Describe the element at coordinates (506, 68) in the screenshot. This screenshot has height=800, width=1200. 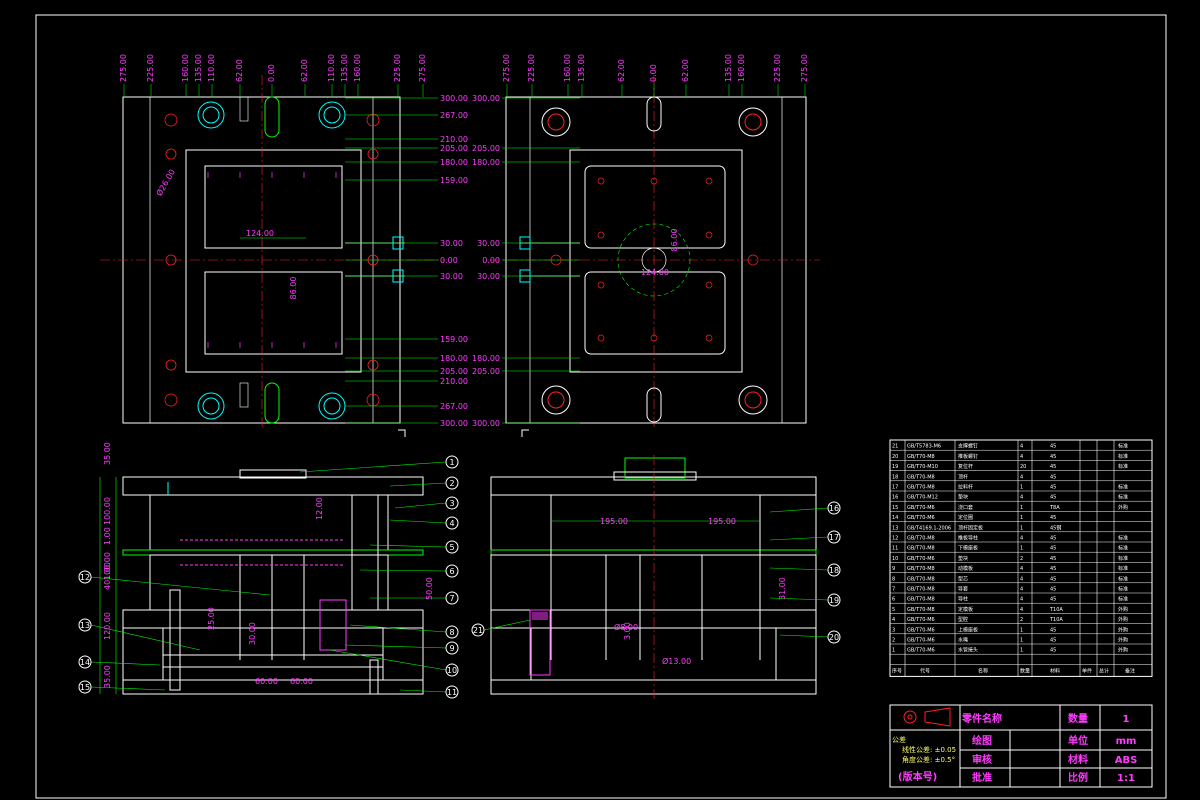
I see `dim-top-label: 275.00` at that location.